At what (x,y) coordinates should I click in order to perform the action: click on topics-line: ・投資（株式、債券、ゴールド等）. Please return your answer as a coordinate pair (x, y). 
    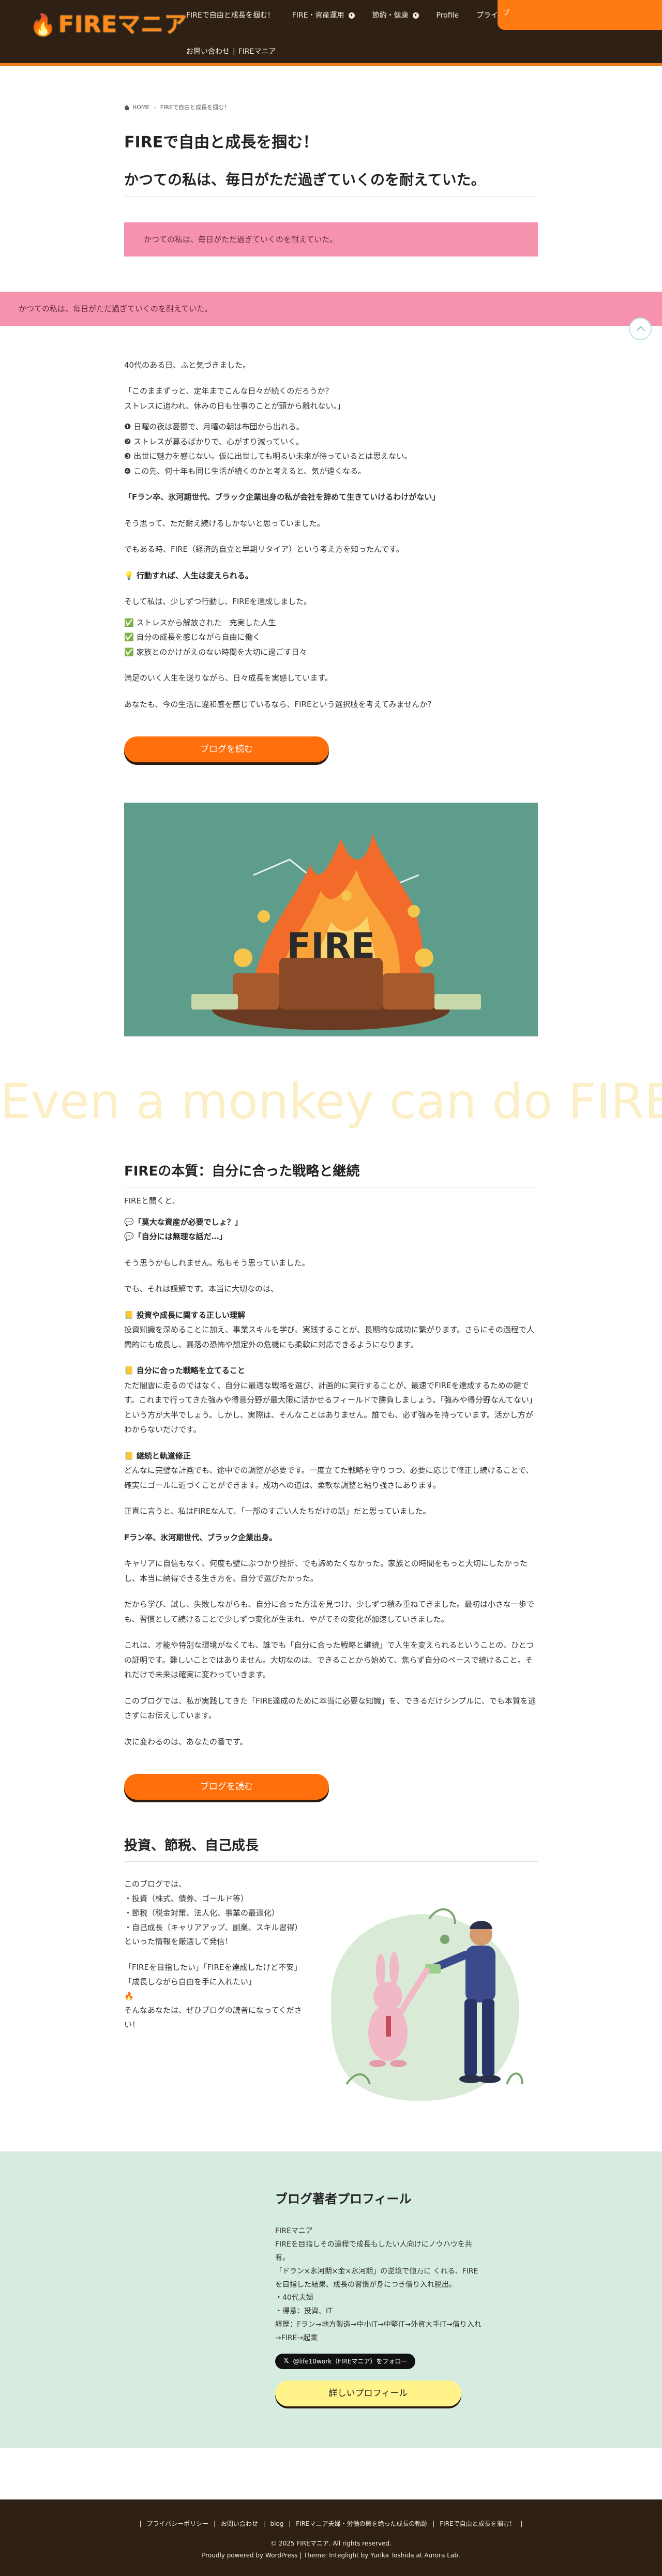
    Looking at the image, I should click on (187, 1899).